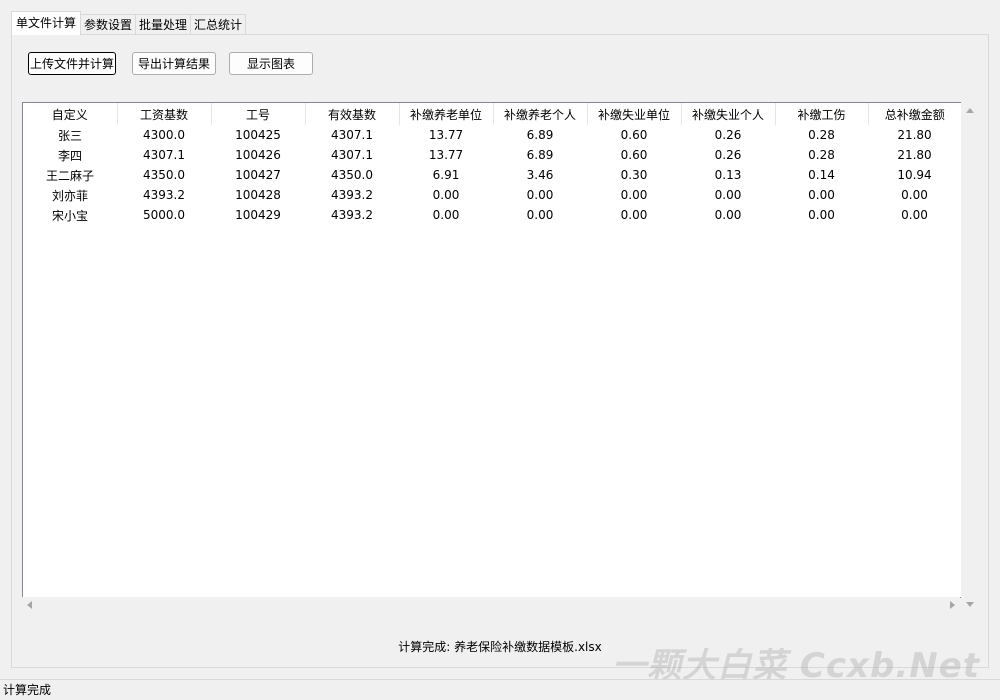 The height and width of the screenshot is (700, 1000). I want to click on column-header: 补缴失业个人, so click(728, 114).